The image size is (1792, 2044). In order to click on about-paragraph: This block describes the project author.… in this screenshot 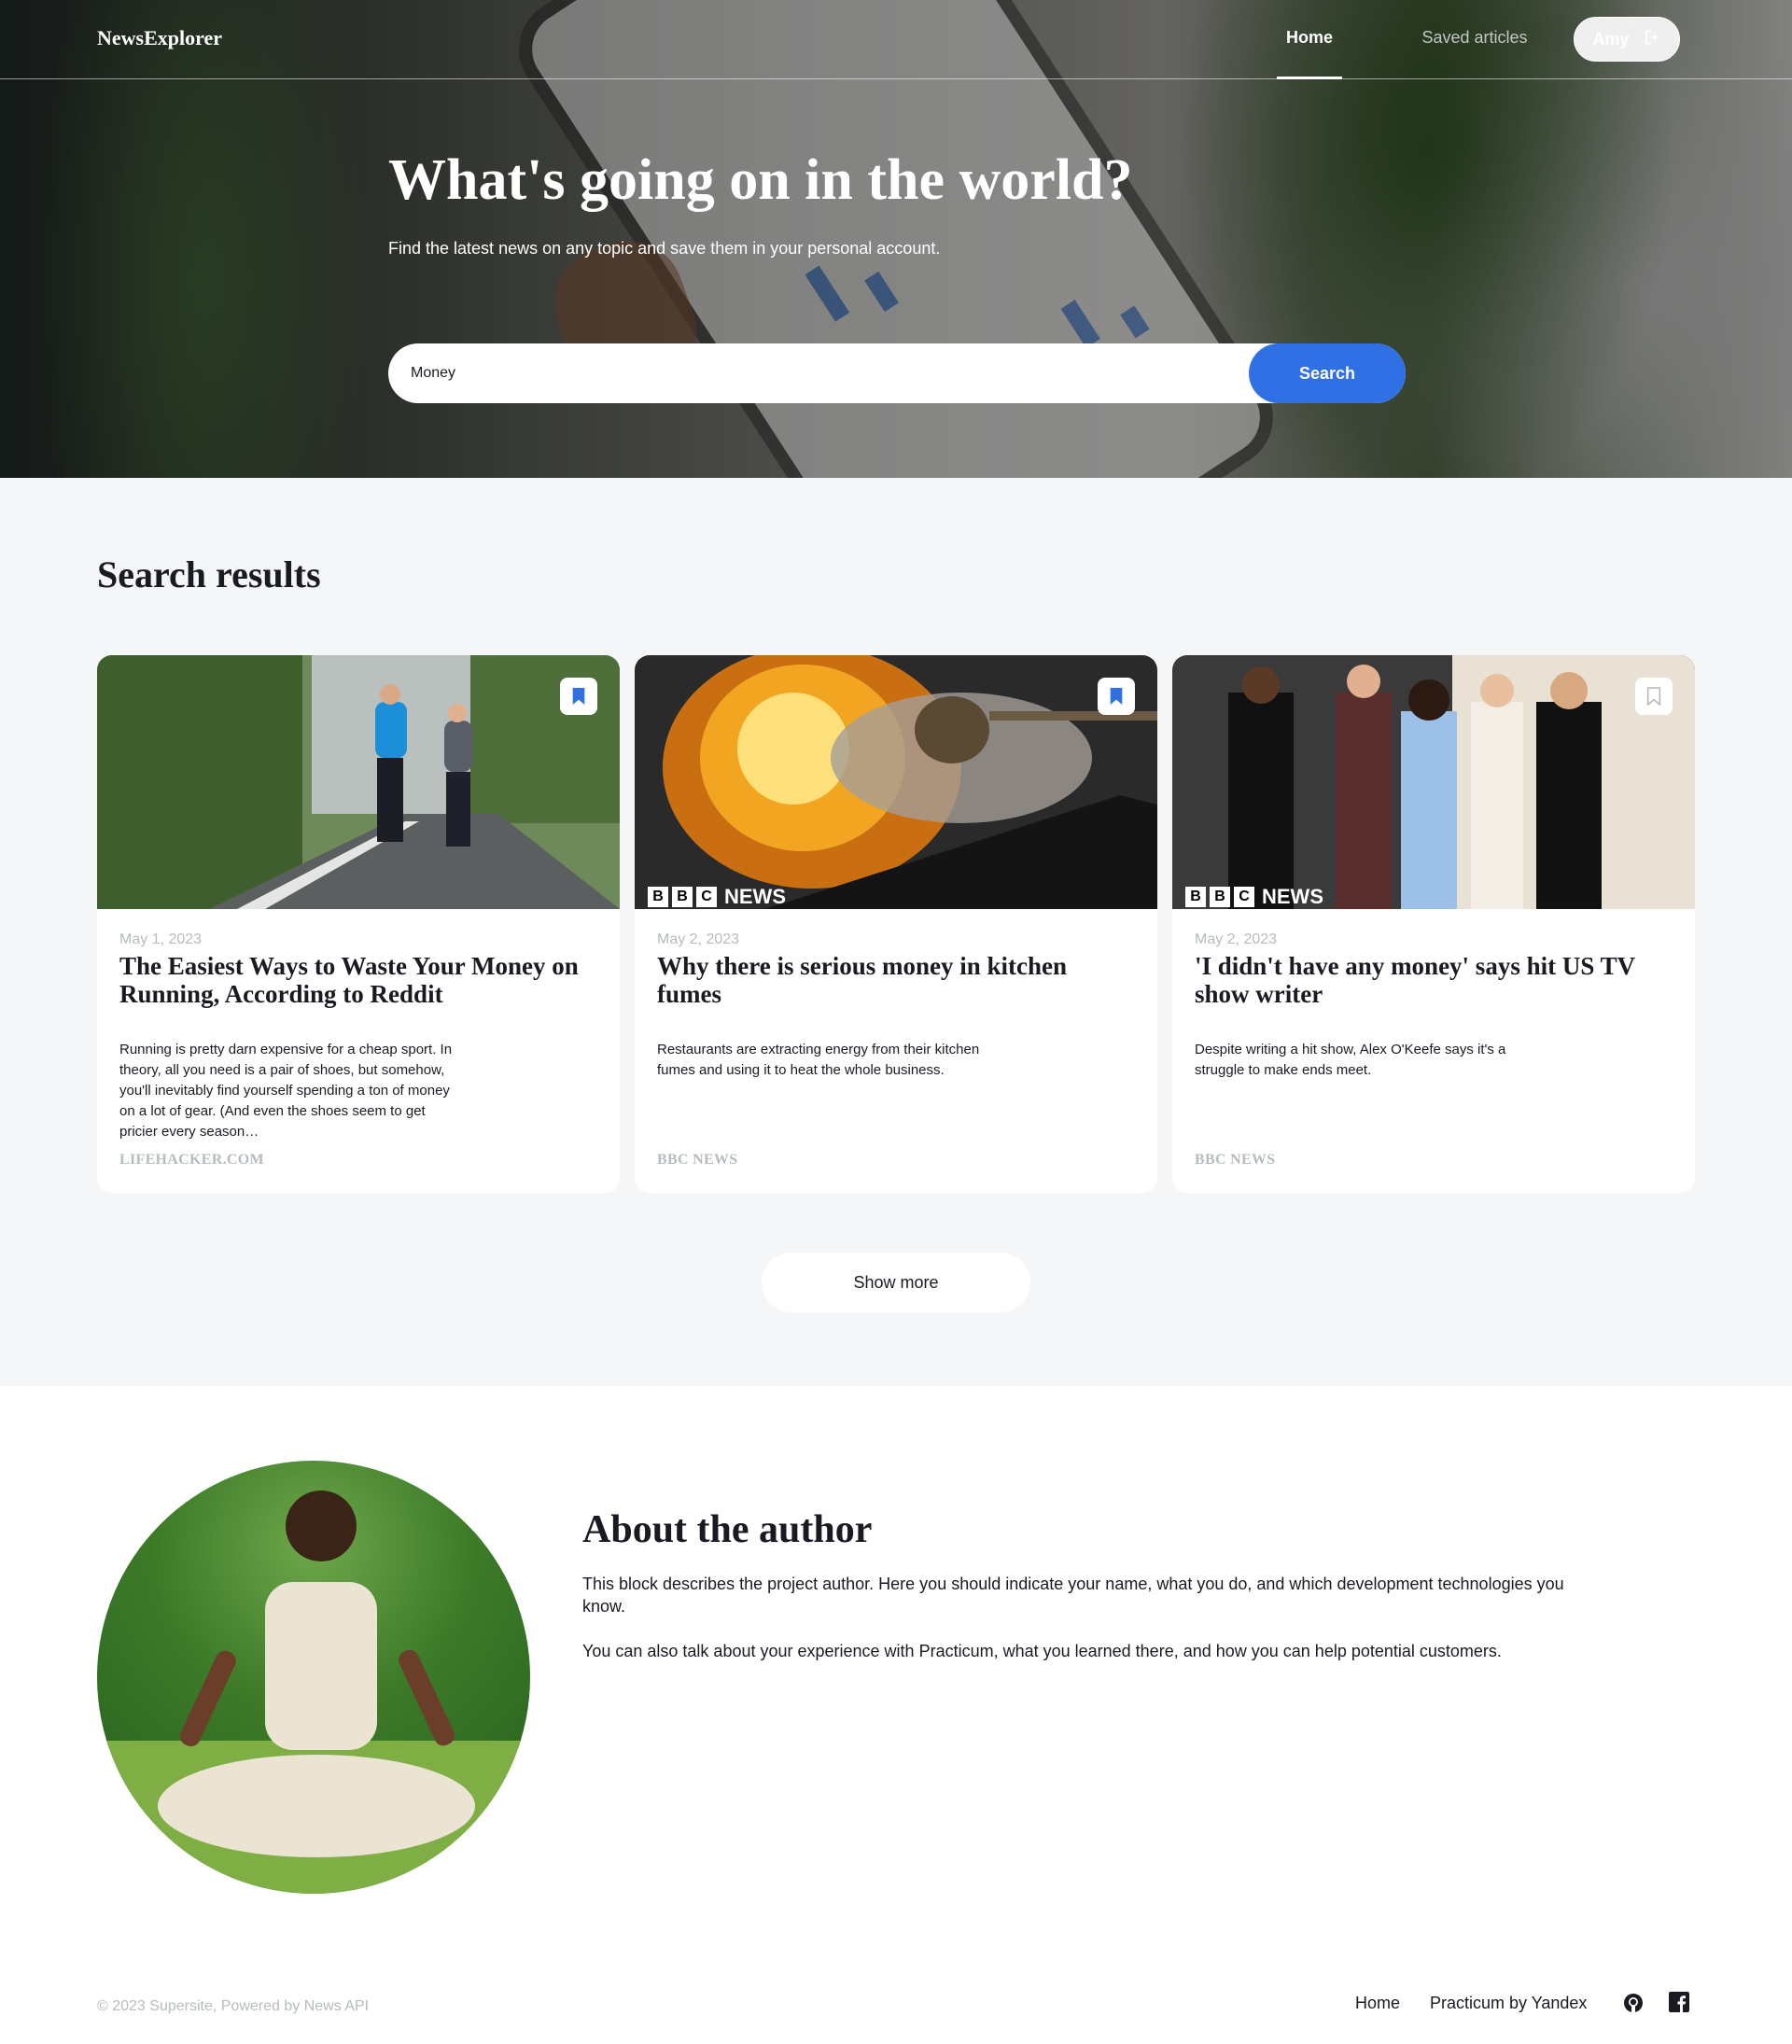, I will do `click(1073, 1595)`.